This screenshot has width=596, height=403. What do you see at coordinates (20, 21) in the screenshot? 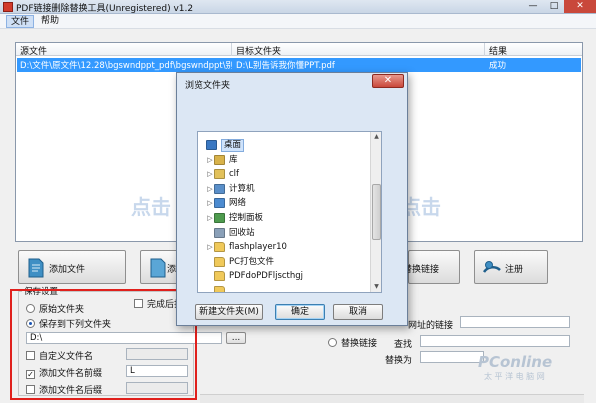
I see `menu-file: 文件` at bounding box center [20, 21].